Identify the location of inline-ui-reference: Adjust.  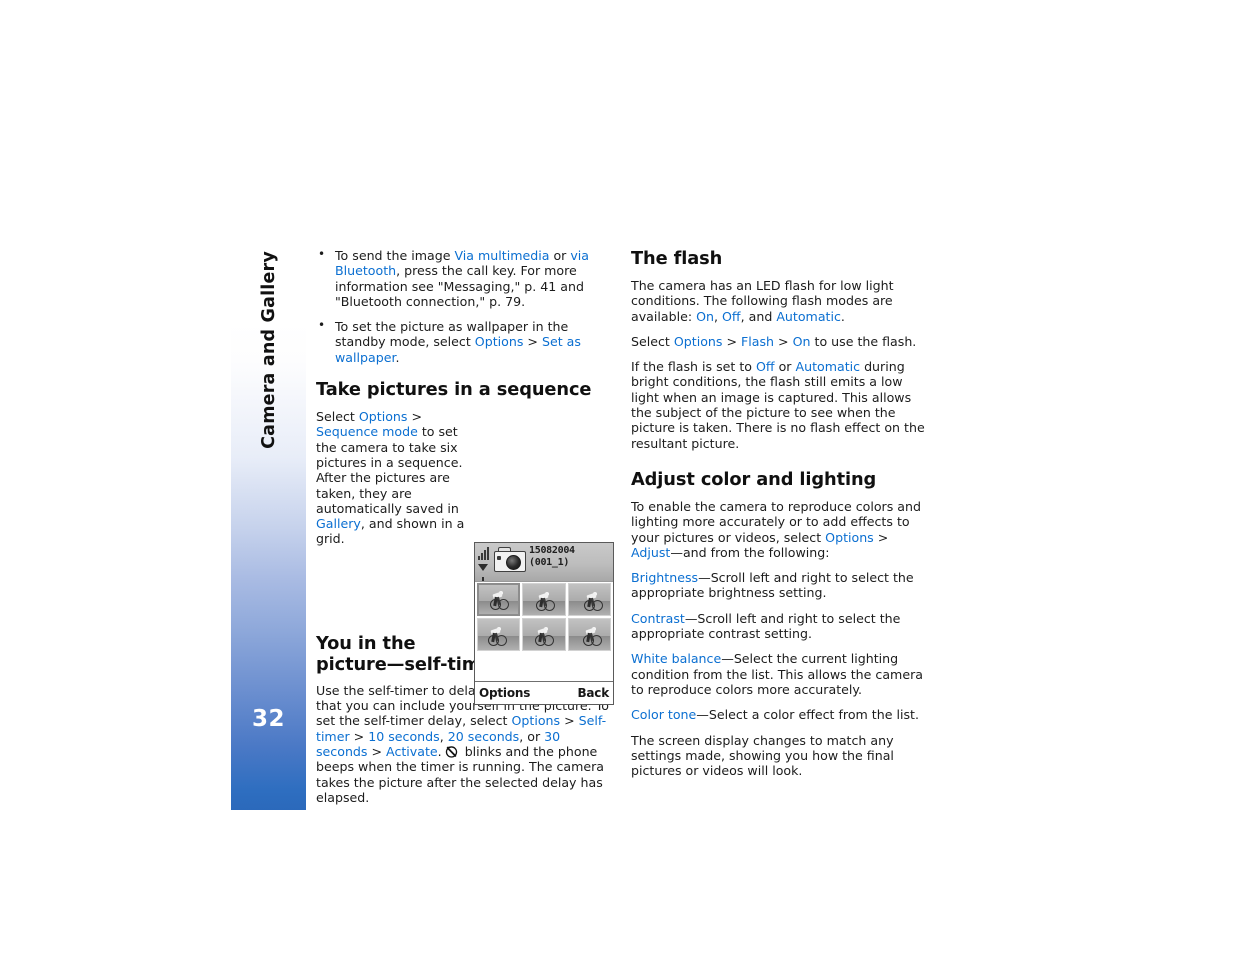
(651, 552).